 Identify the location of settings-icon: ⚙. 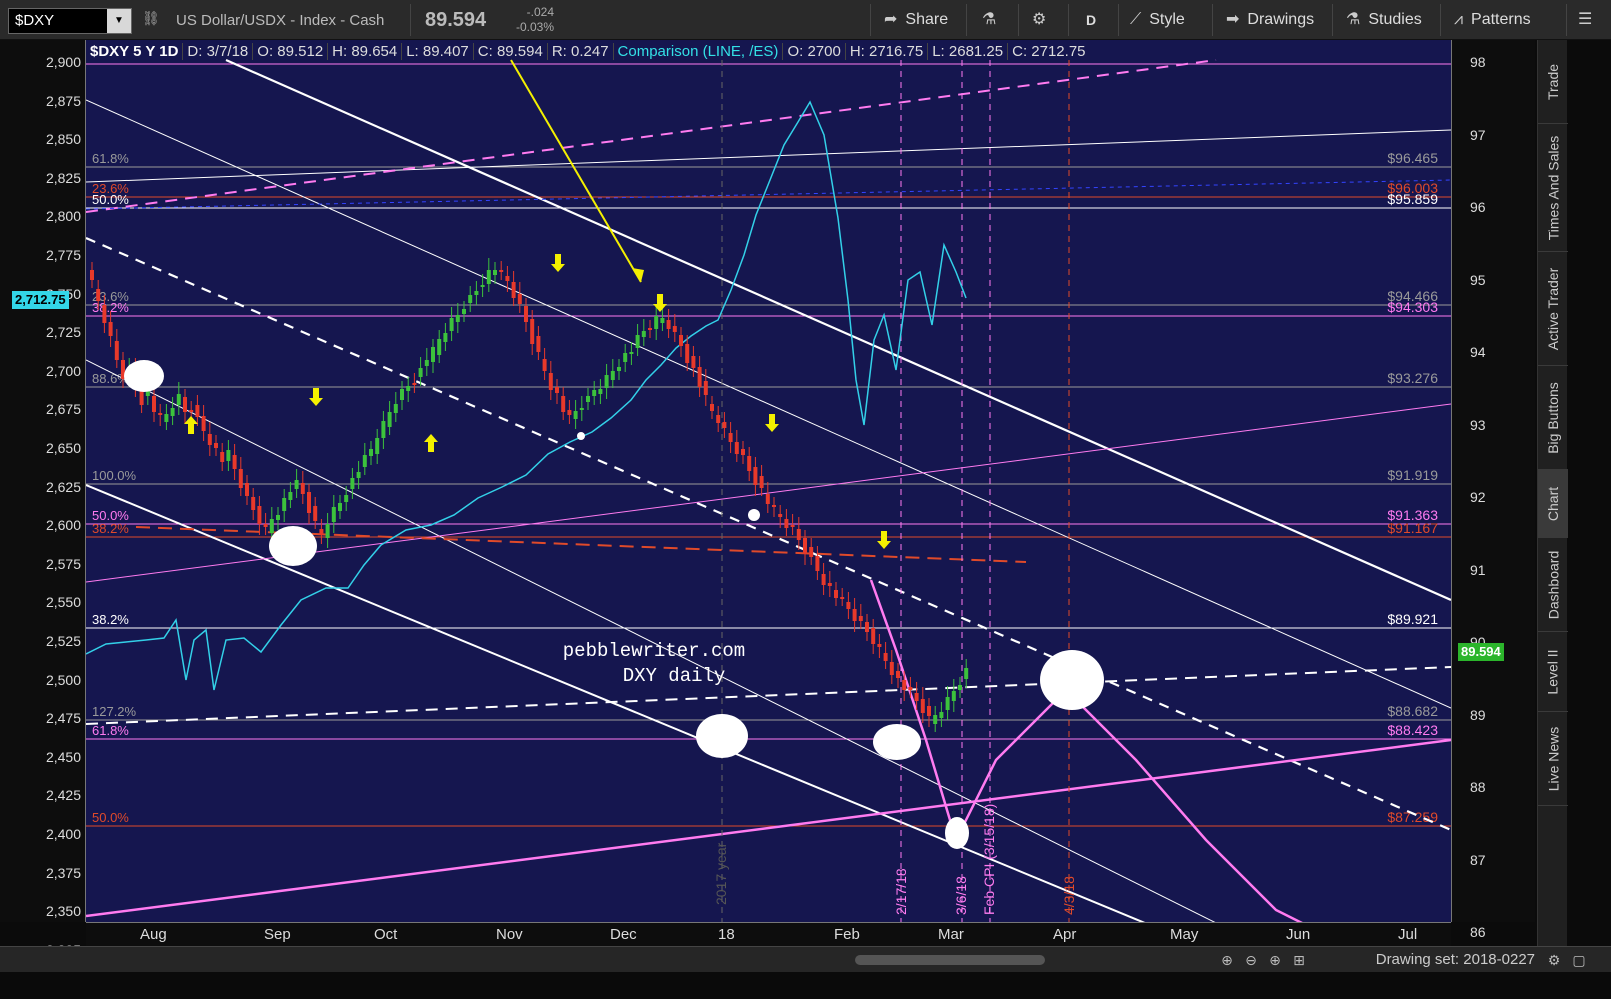
(1554, 960).